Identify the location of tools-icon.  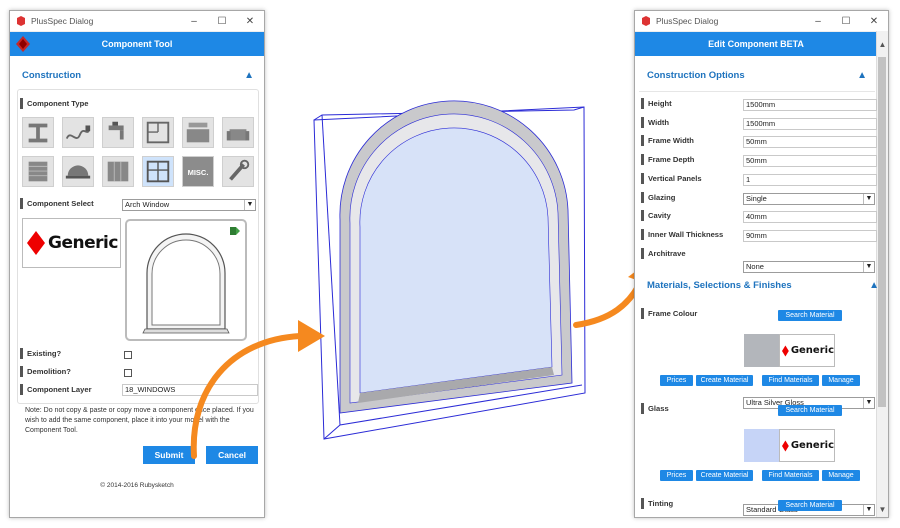
(239, 170).